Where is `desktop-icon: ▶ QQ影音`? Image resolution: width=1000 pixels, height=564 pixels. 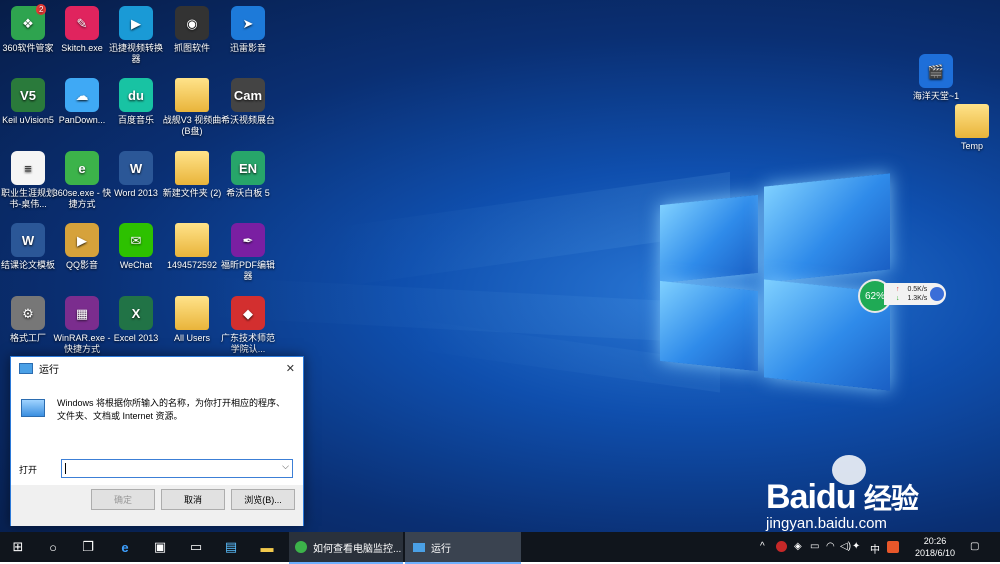 desktop-icon: ▶ QQ影音 is located at coordinates (82, 247).